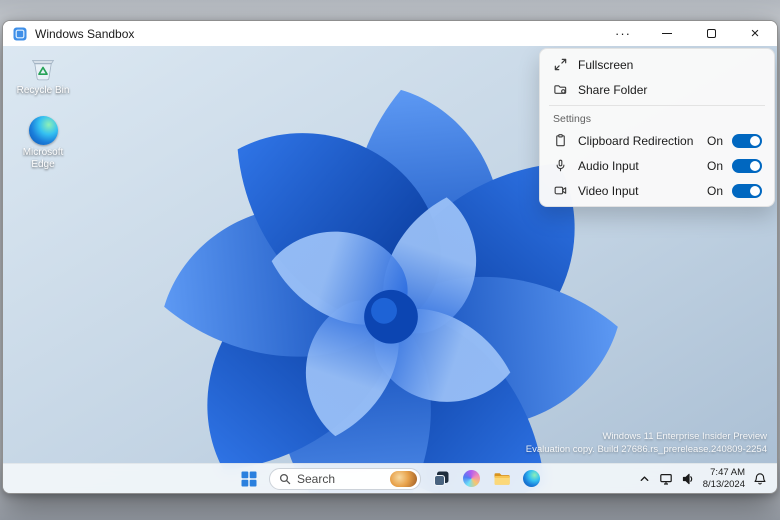 This screenshot has height=520, width=780. I want to click on volume-icon, so click(688, 479).